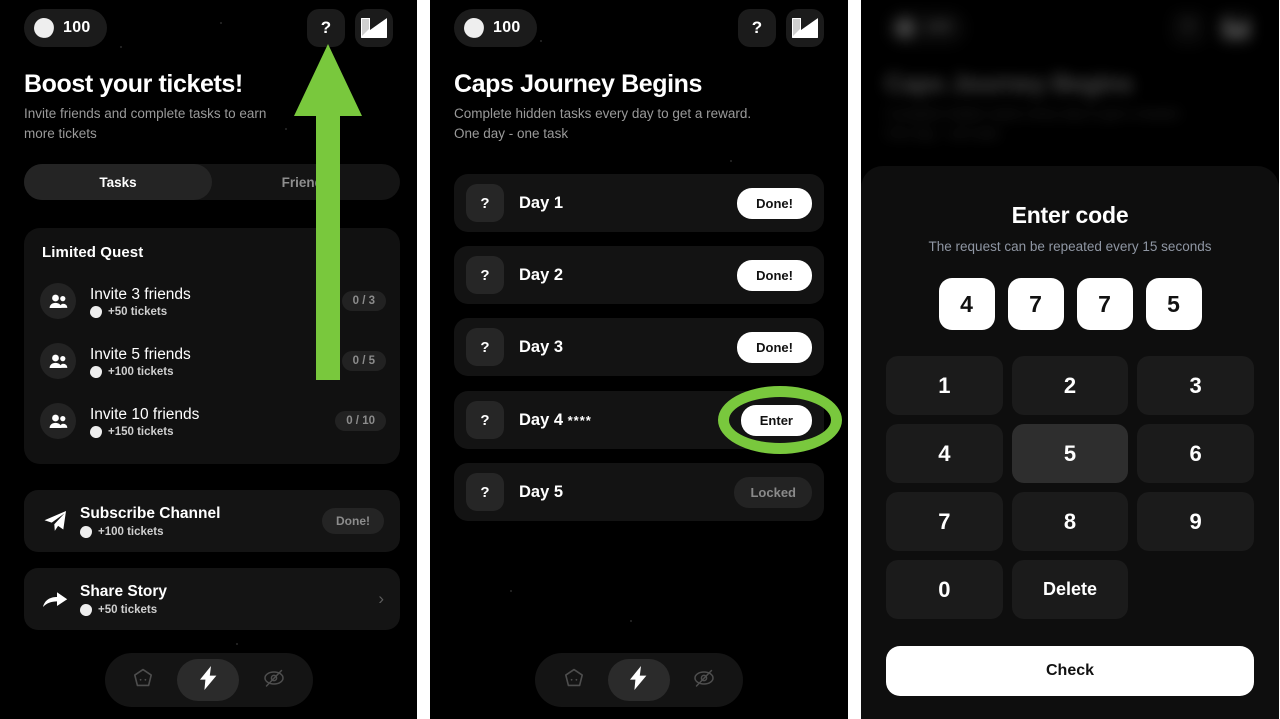 This screenshot has width=1280, height=719. What do you see at coordinates (1195, 521) in the screenshot?
I see `keypad-key-9: 9` at bounding box center [1195, 521].